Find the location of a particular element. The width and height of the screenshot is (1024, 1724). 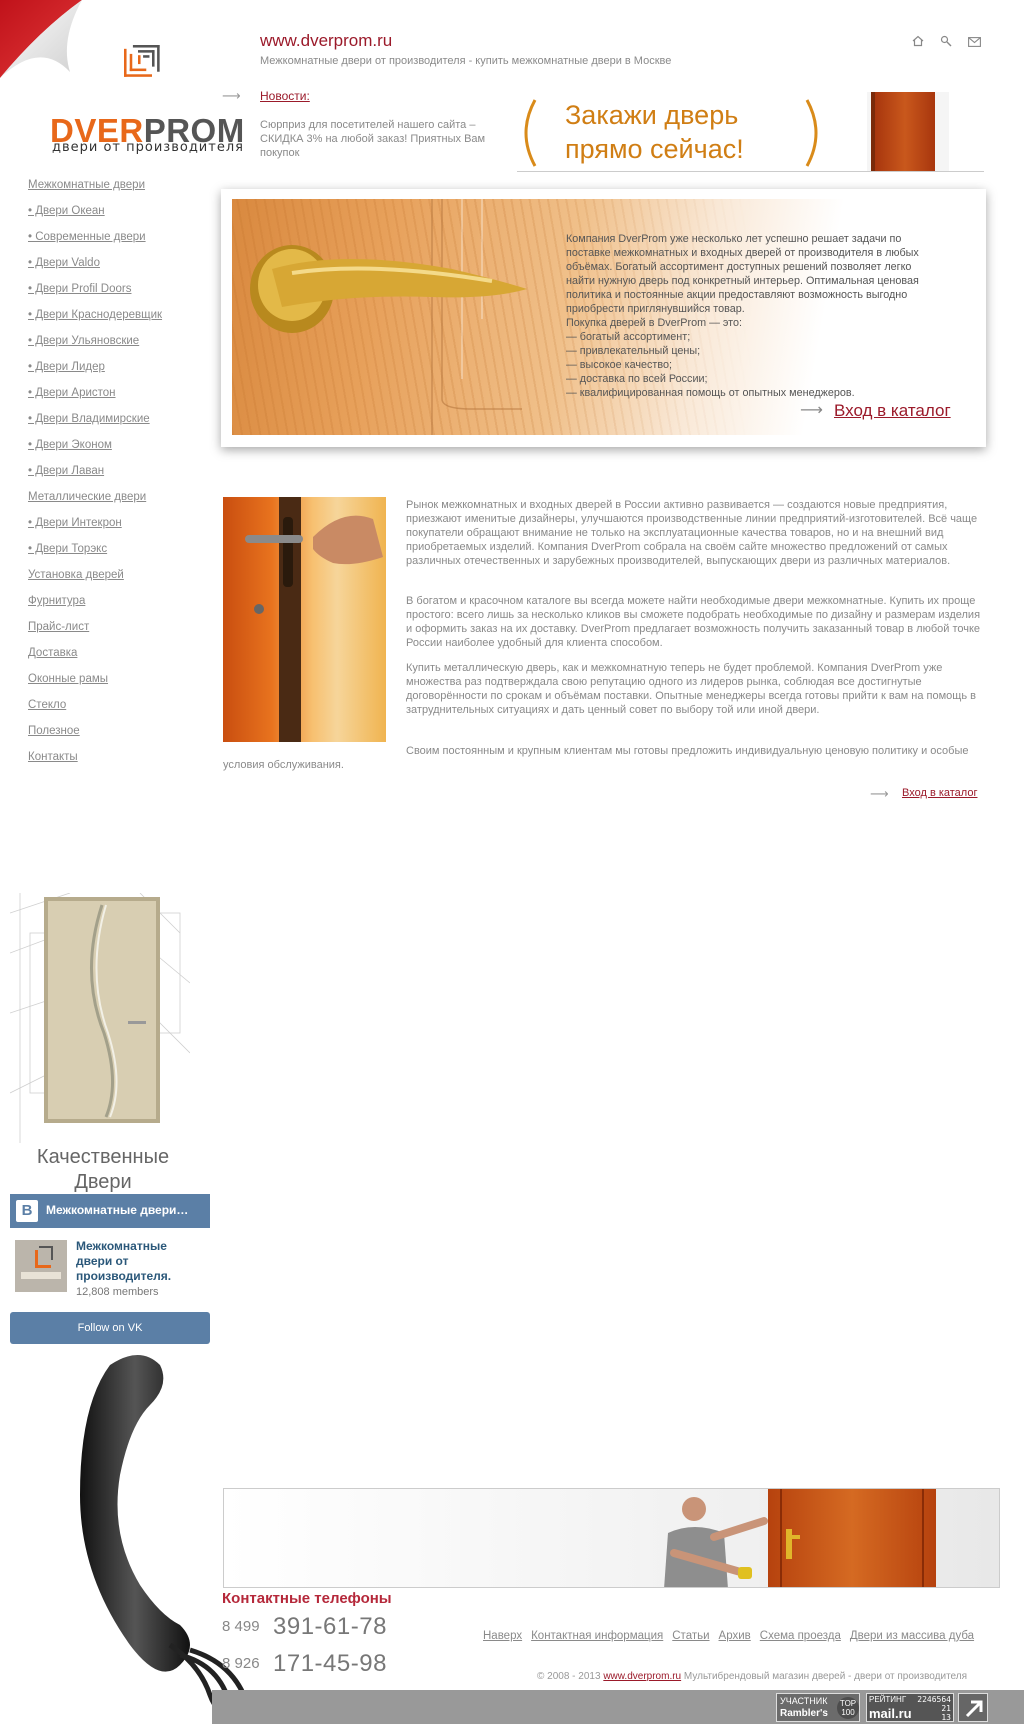

left-nav-item: • Двери Лаван is located at coordinates (95, 475).